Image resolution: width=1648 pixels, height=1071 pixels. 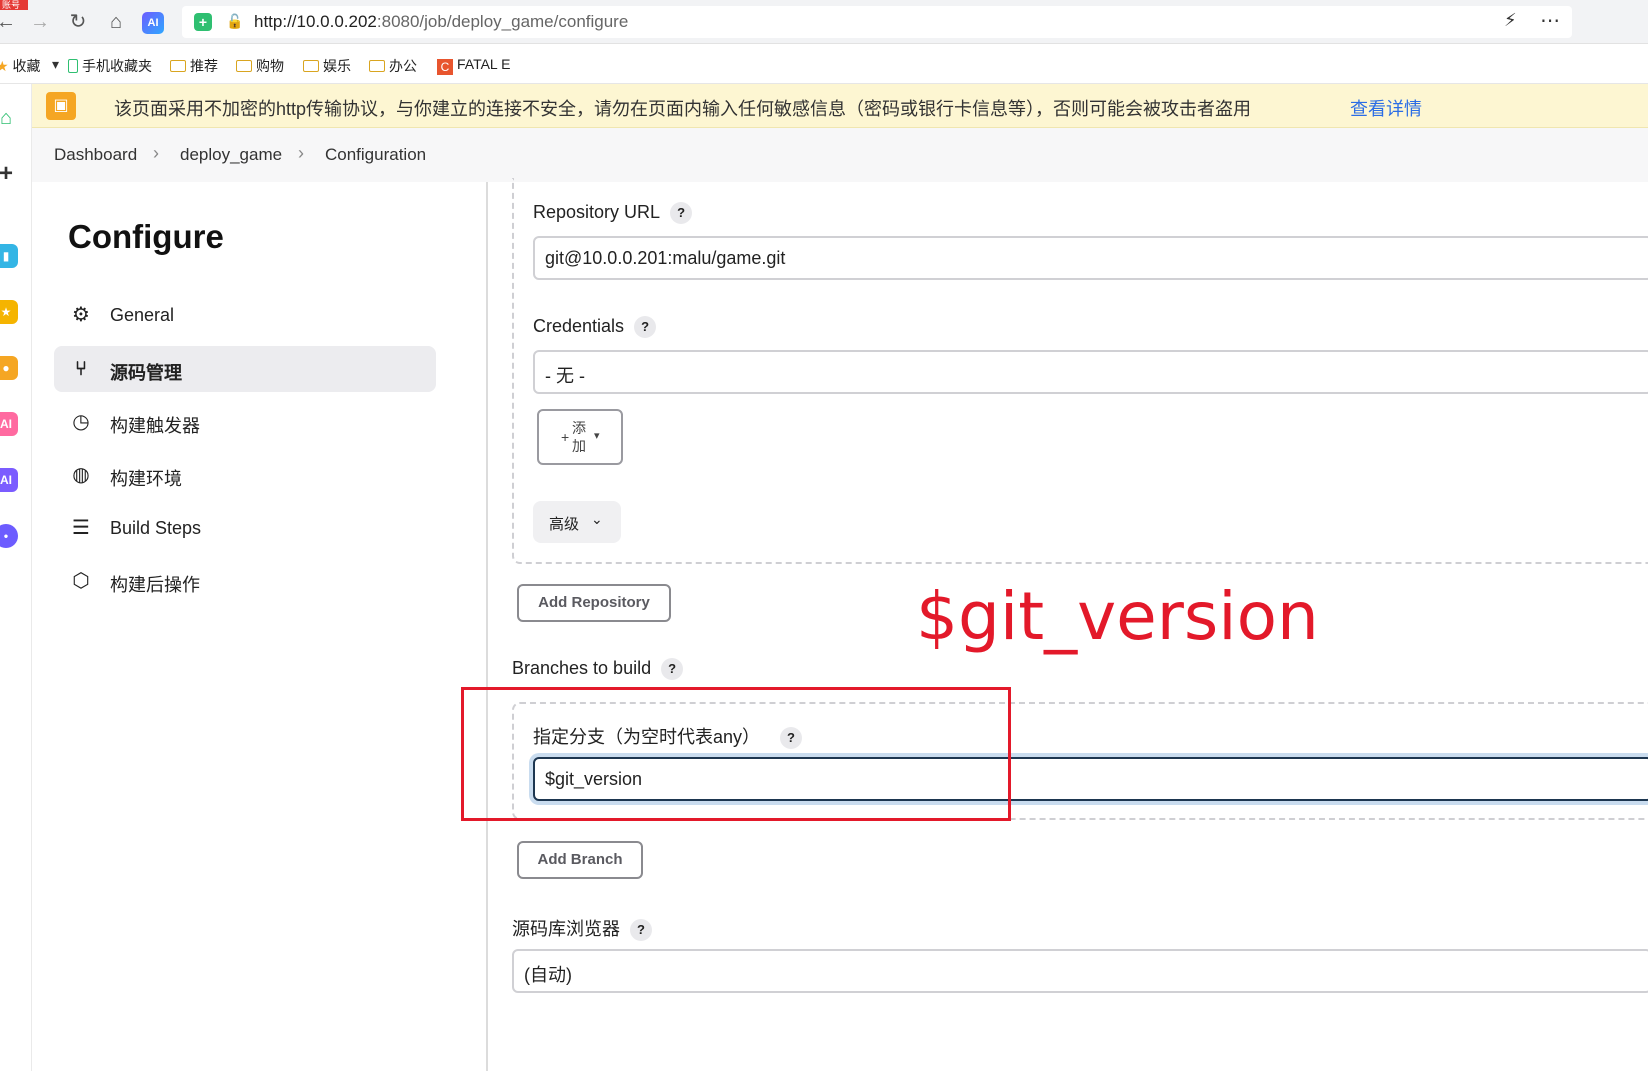 I want to click on advanced-button: 高级 ⌄, so click(x=577, y=522).